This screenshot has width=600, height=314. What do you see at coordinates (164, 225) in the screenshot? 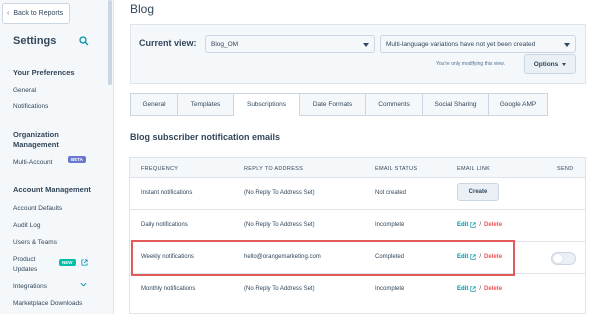
I see `frequency-cell: Daily notifications` at bounding box center [164, 225].